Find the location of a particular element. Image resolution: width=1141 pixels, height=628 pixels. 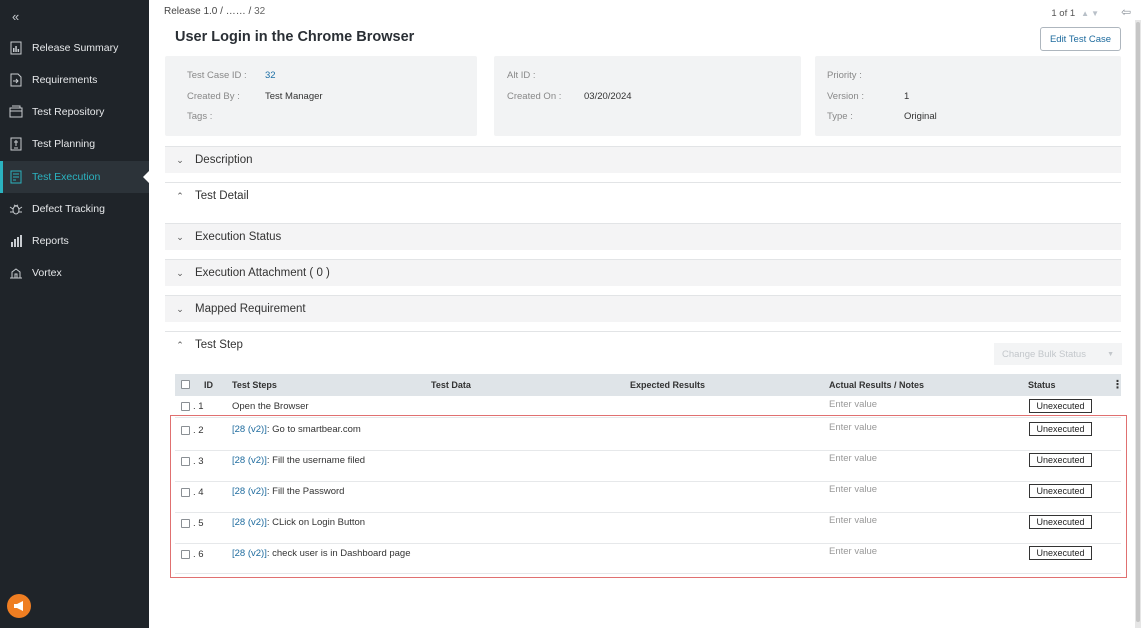

sidebar-item-label: Test Execution is located at coordinates (66, 177).